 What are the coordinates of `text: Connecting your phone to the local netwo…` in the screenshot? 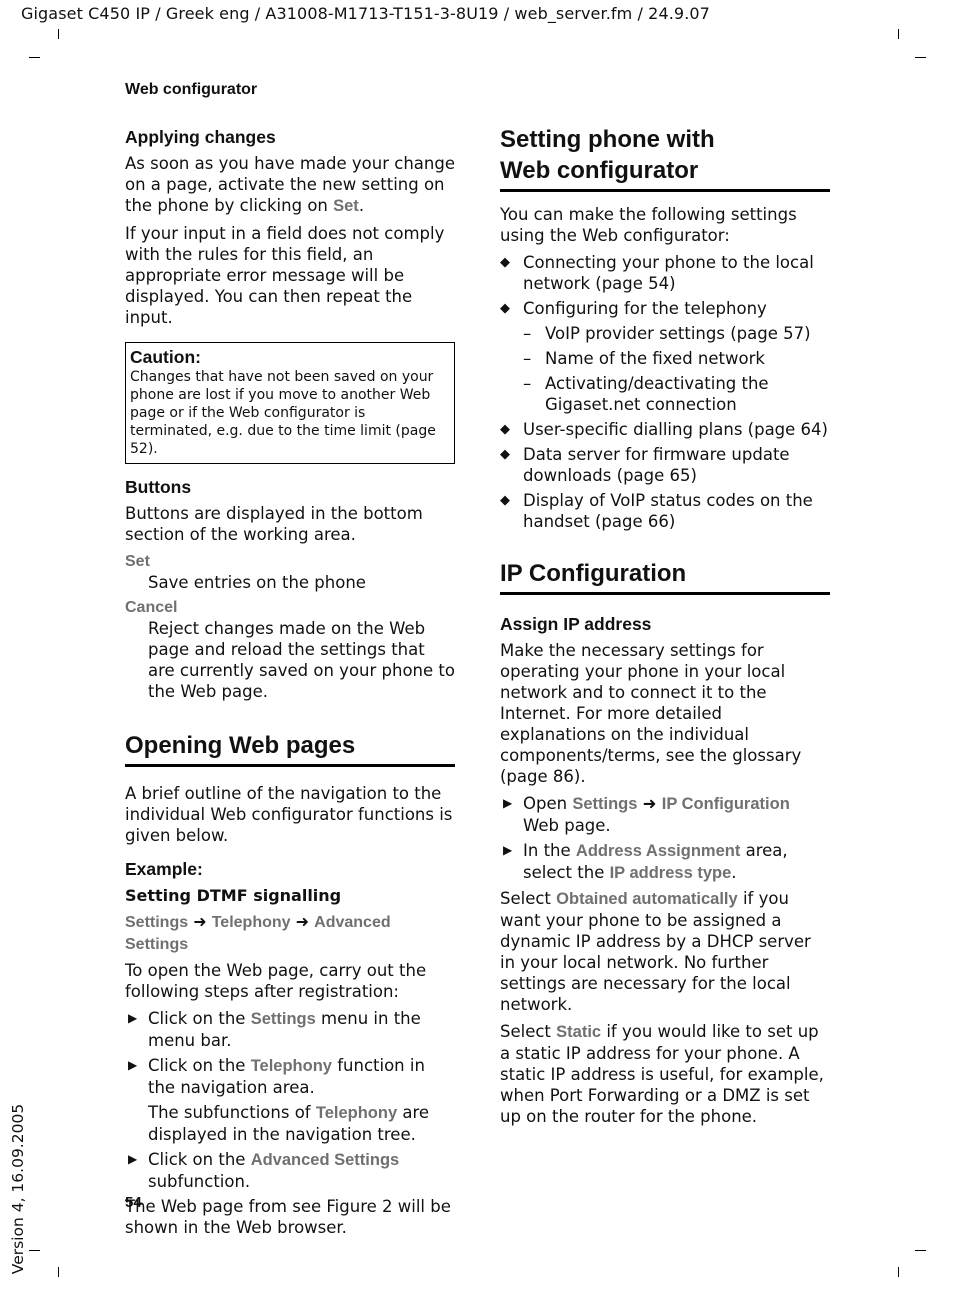 It's located at (668, 273).